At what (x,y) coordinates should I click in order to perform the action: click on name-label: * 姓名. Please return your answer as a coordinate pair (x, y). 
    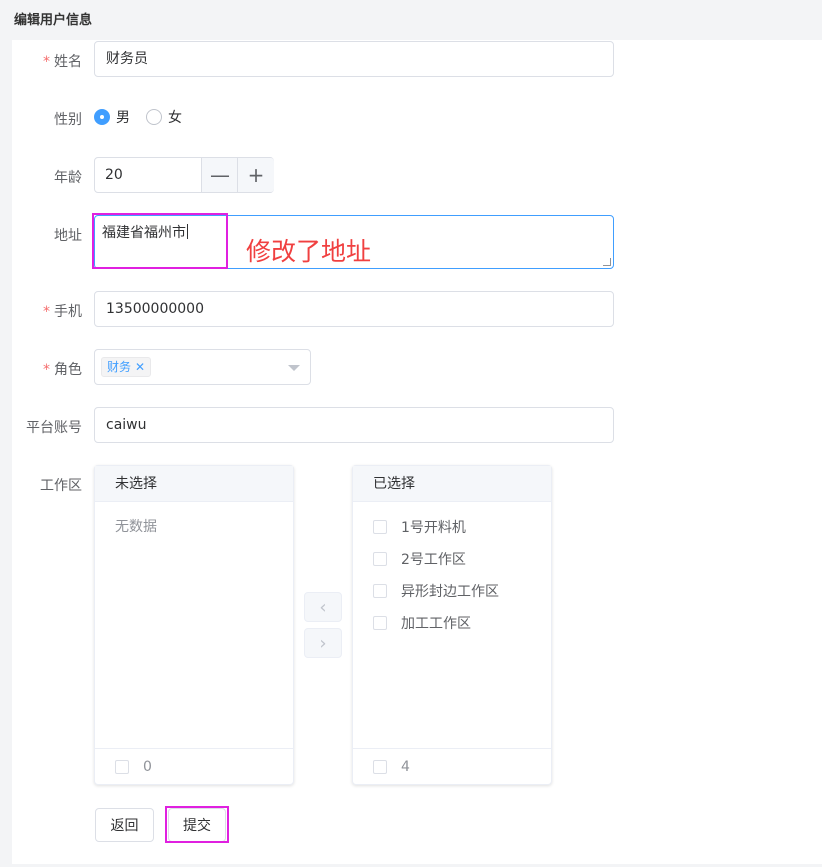
    Looking at the image, I should click on (47, 61).